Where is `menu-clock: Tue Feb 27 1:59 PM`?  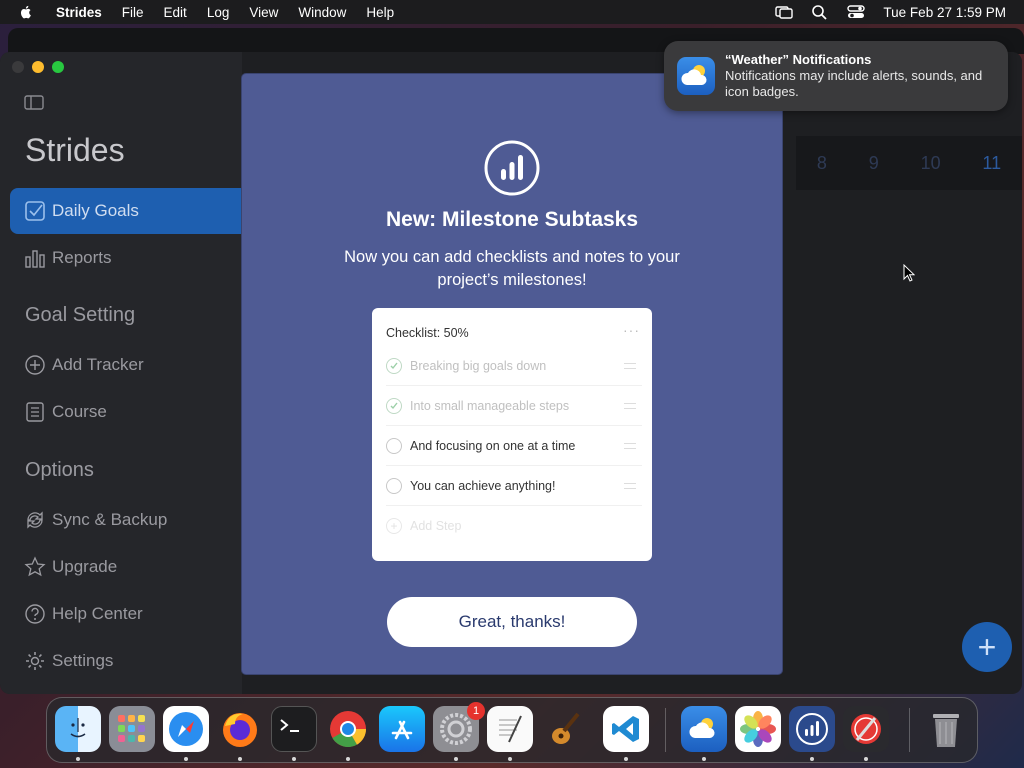 menu-clock: Tue Feb 27 1:59 PM is located at coordinates (944, 12).